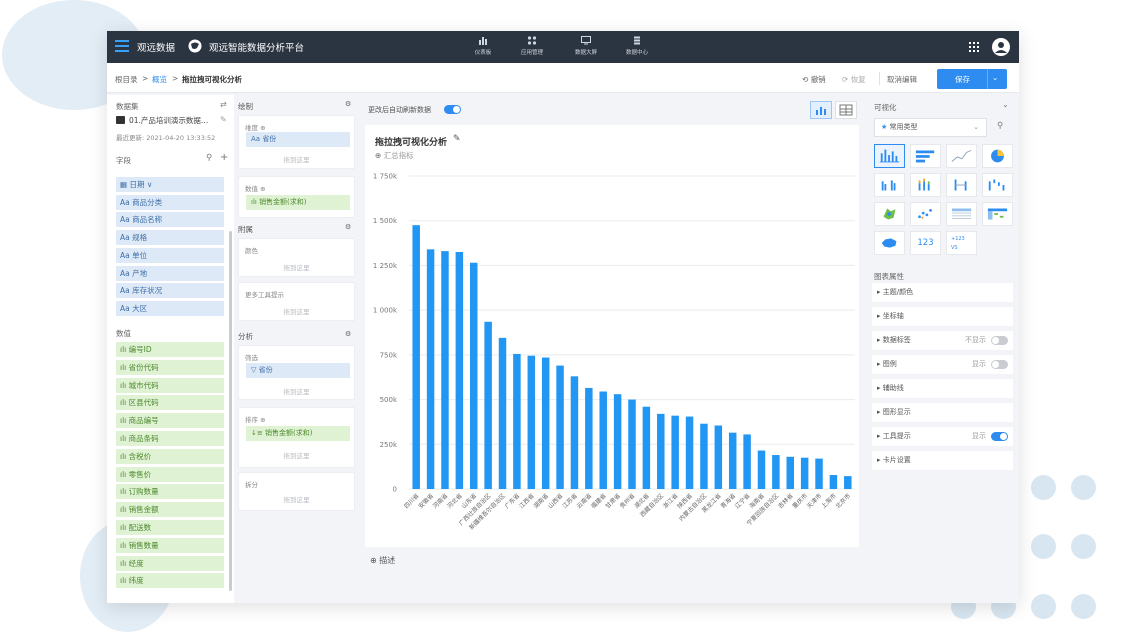 This screenshot has width=1124, height=632. Describe the element at coordinates (821, 110) in the screenshot. I see `chart-view-button` at that location.